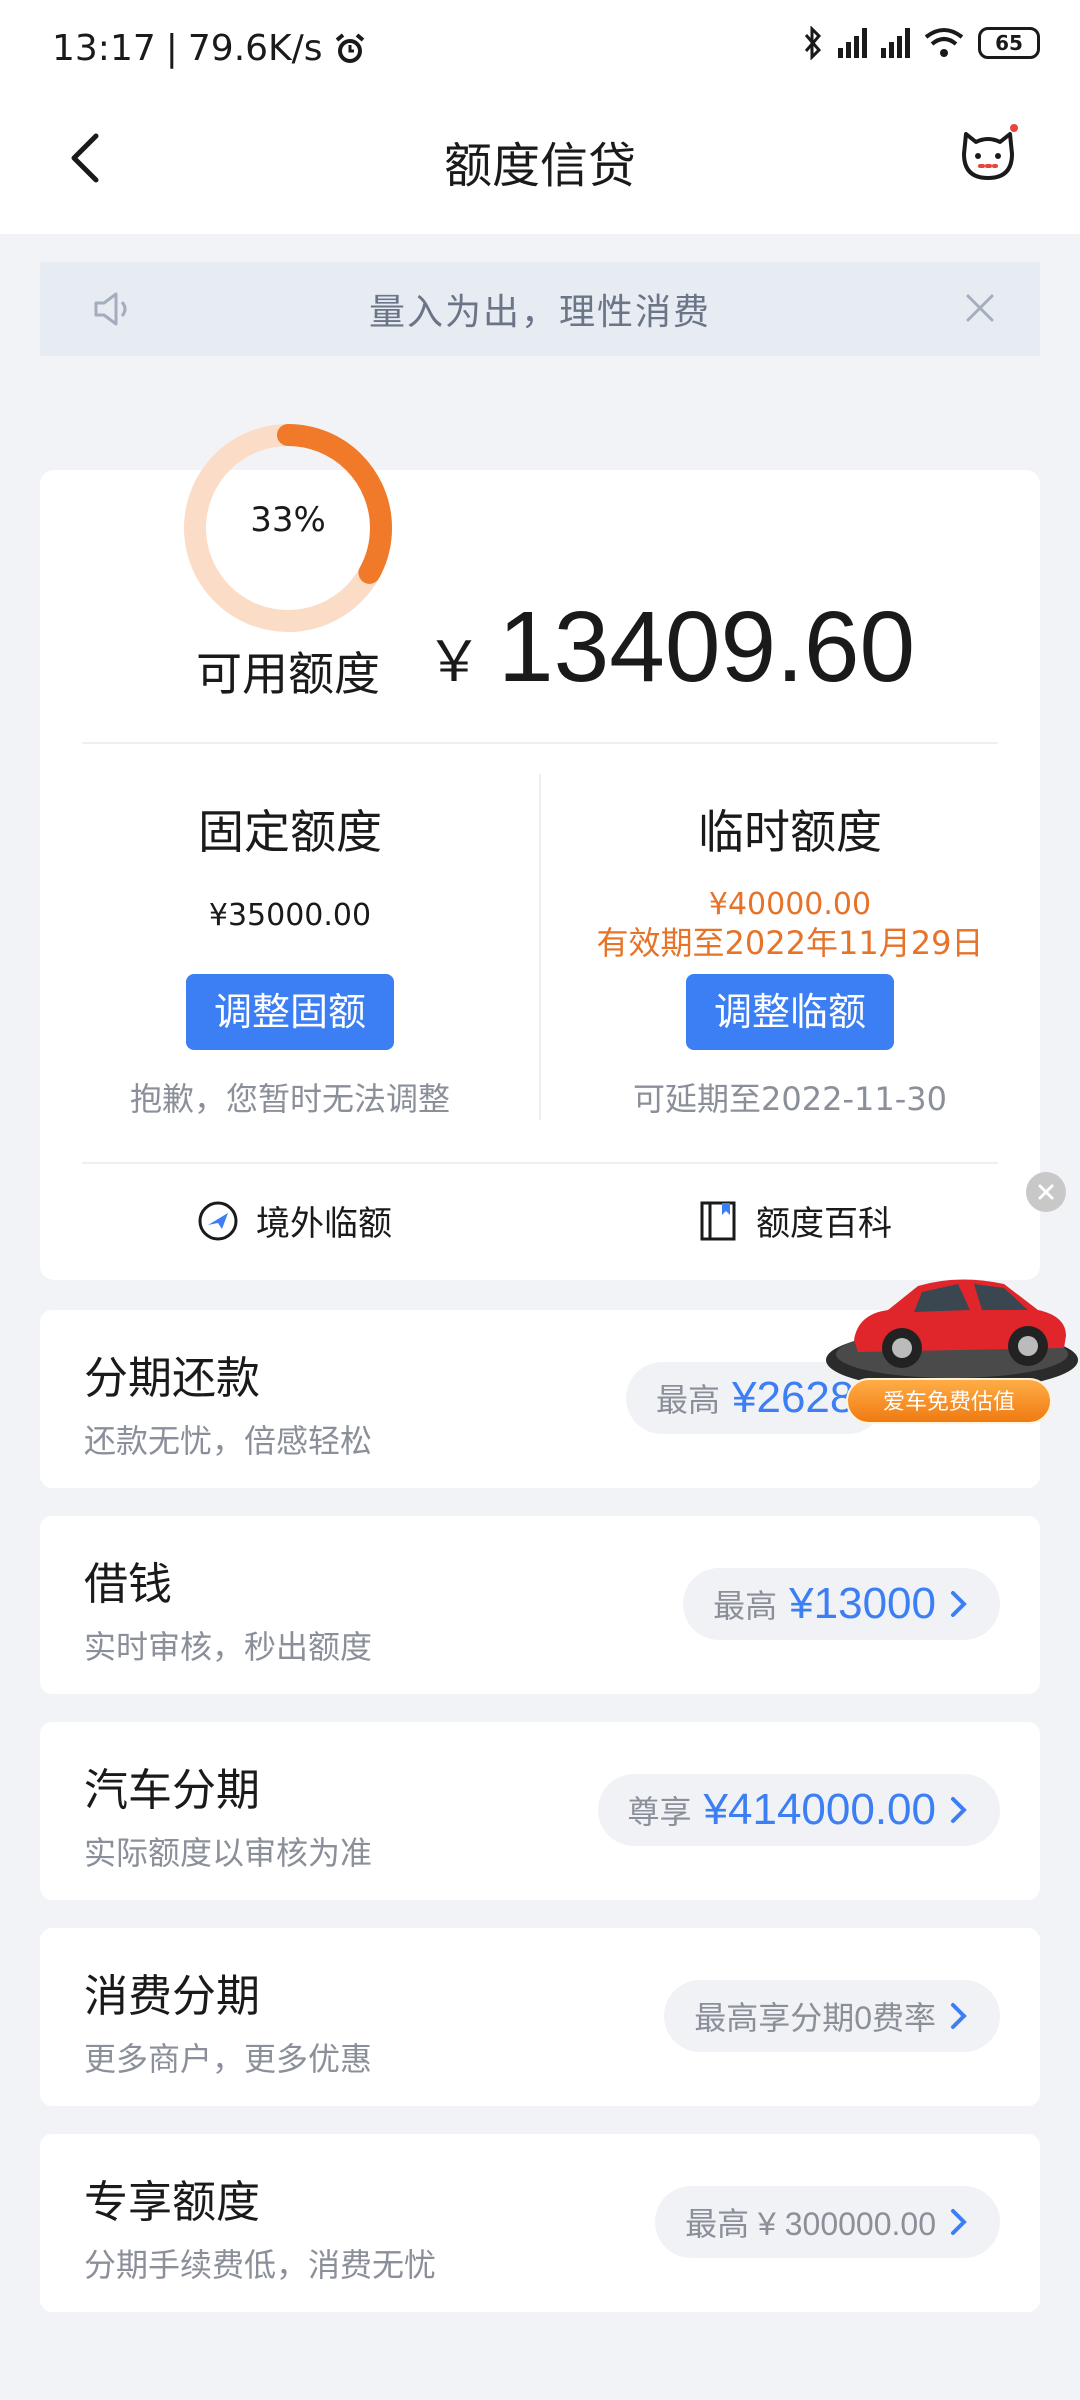  Describe the element at coordinates (228, 1441) in the screenshot. I see `product-subtitle: 还款无忧，倍感轻松` at that location.